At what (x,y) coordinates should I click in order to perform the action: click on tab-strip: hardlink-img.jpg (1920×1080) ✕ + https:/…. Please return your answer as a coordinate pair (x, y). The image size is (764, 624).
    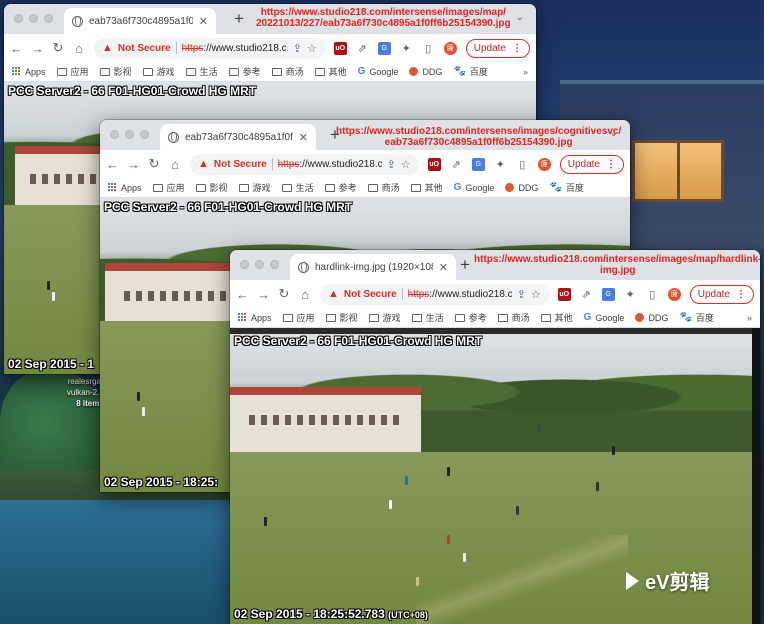
    Looking at the image, I should click on (495, 265).